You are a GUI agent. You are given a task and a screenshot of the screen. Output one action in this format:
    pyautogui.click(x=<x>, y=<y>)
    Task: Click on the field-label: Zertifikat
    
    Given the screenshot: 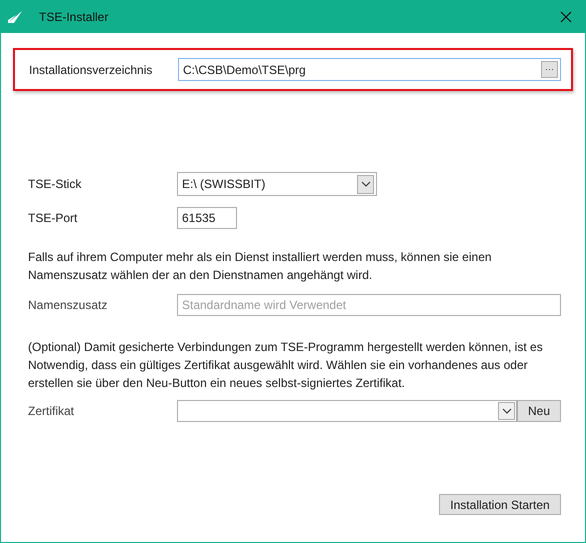 What is the action you would take?
    pyautogui.click(x=52, y=411)
    